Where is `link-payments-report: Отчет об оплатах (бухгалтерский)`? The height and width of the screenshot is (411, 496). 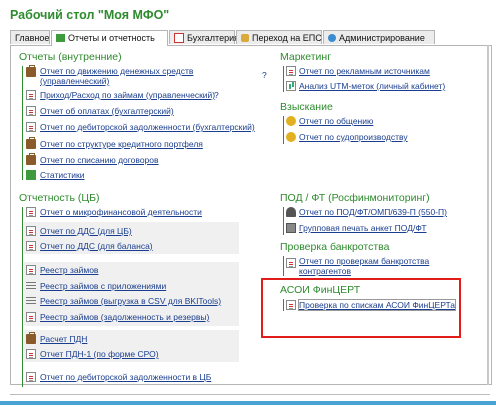
link-payments-report: Отчет об оплатах (бухгалтерский) is located at coordinates (107, 111).